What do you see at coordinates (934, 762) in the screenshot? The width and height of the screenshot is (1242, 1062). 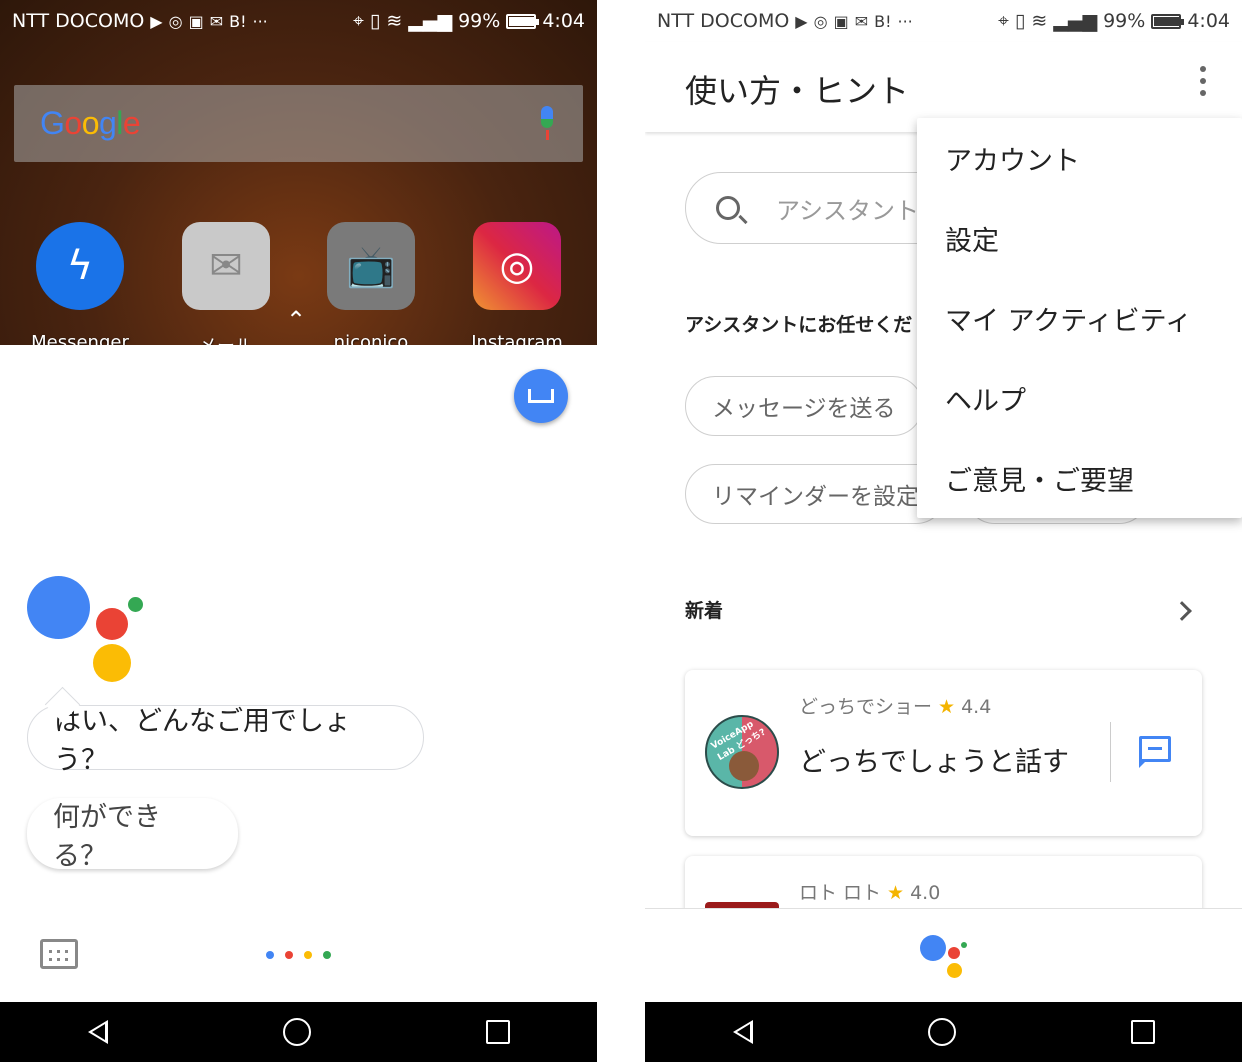 I see `card-action-text: どっちでしょうと話す` at bounding box center [934, 762].